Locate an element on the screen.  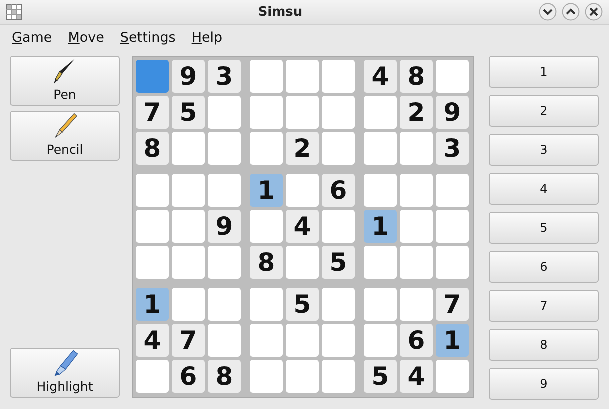
menu-item: Game is located at coordinates (32, 38).